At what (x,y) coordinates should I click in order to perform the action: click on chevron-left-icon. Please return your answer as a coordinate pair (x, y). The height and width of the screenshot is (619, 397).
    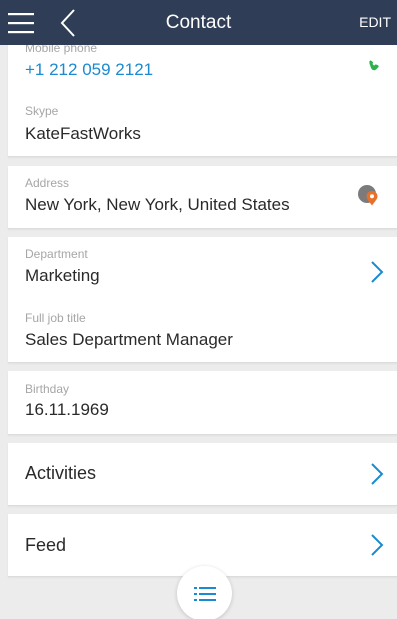
    Looking at the image, I should click on (68, 23).